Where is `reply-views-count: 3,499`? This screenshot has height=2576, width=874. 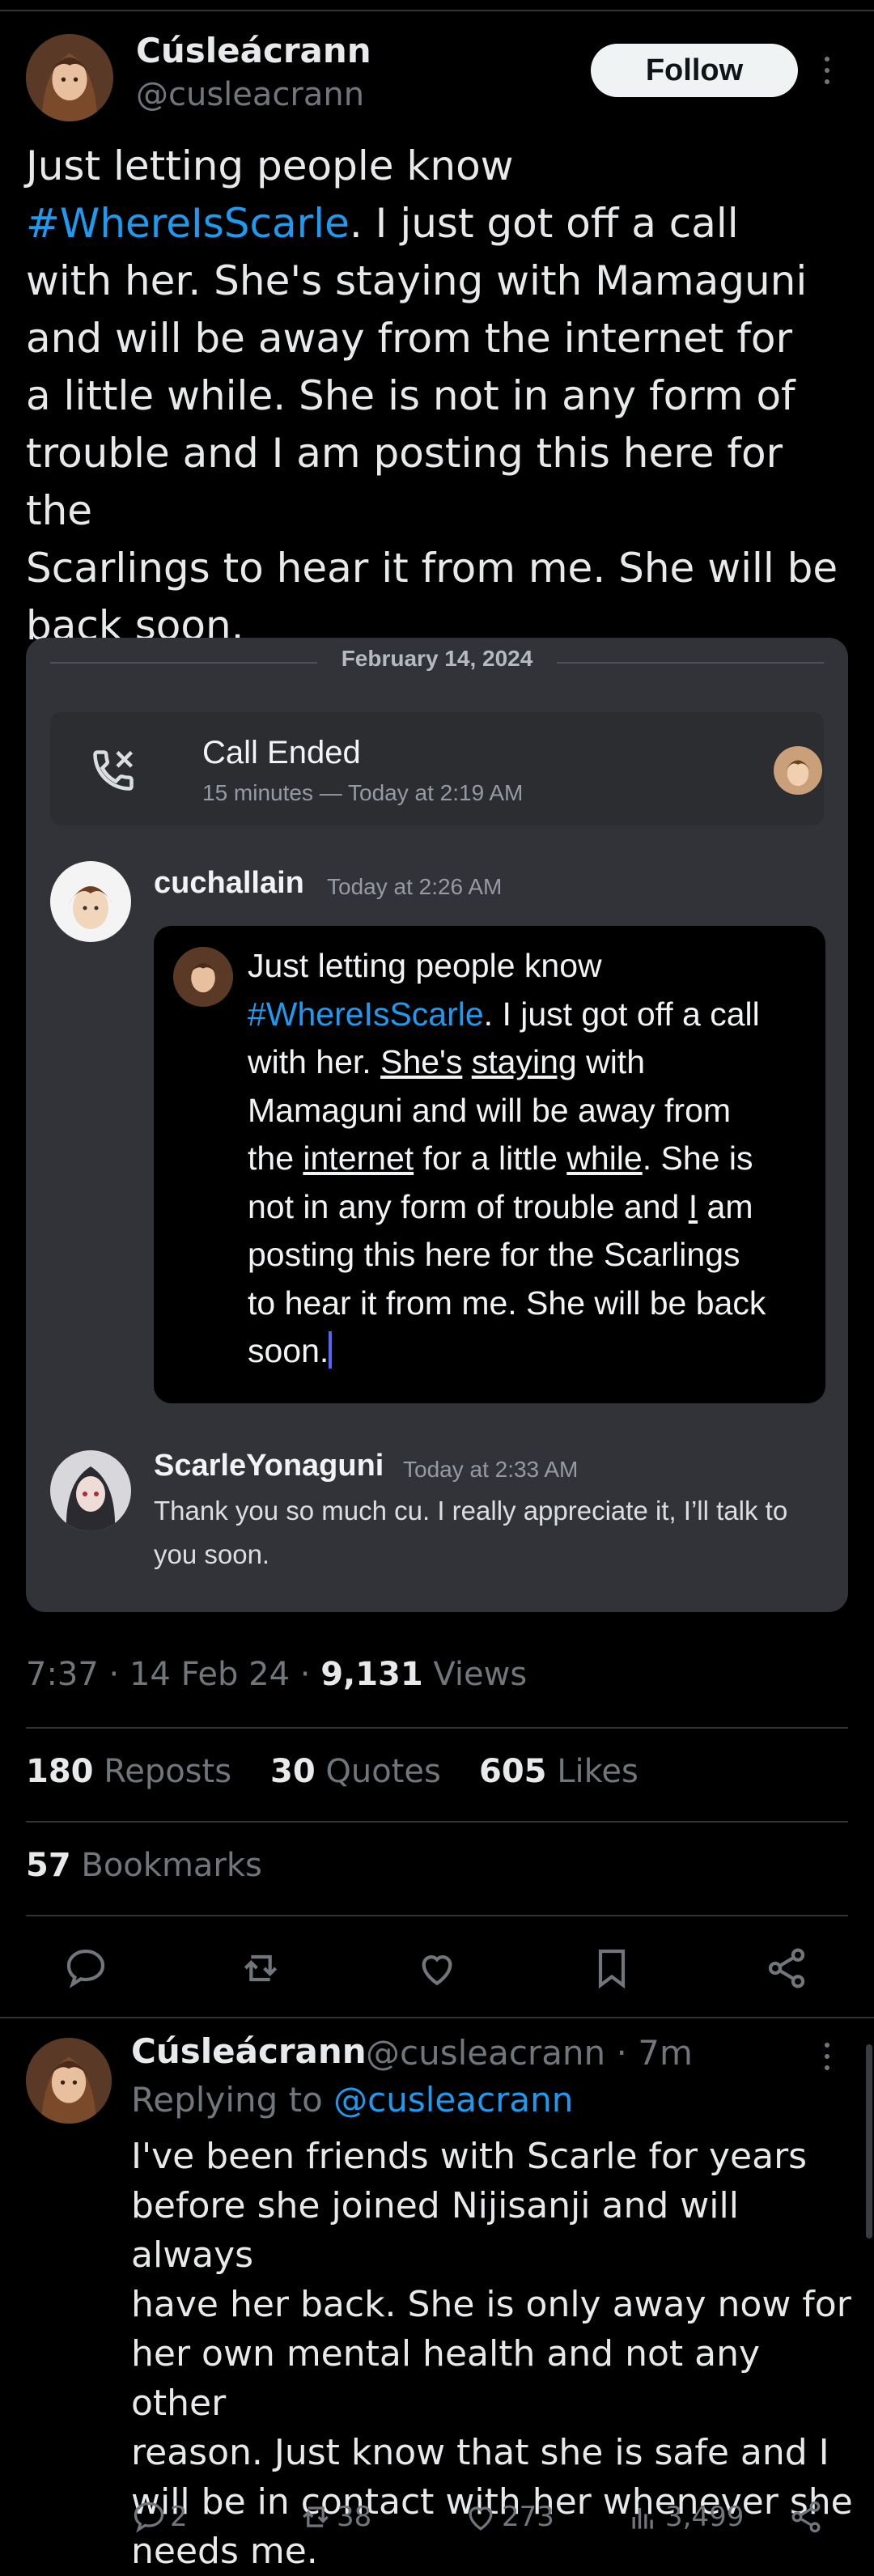
reply-views-count: 3,499 is located at coordinates (705, 2517).